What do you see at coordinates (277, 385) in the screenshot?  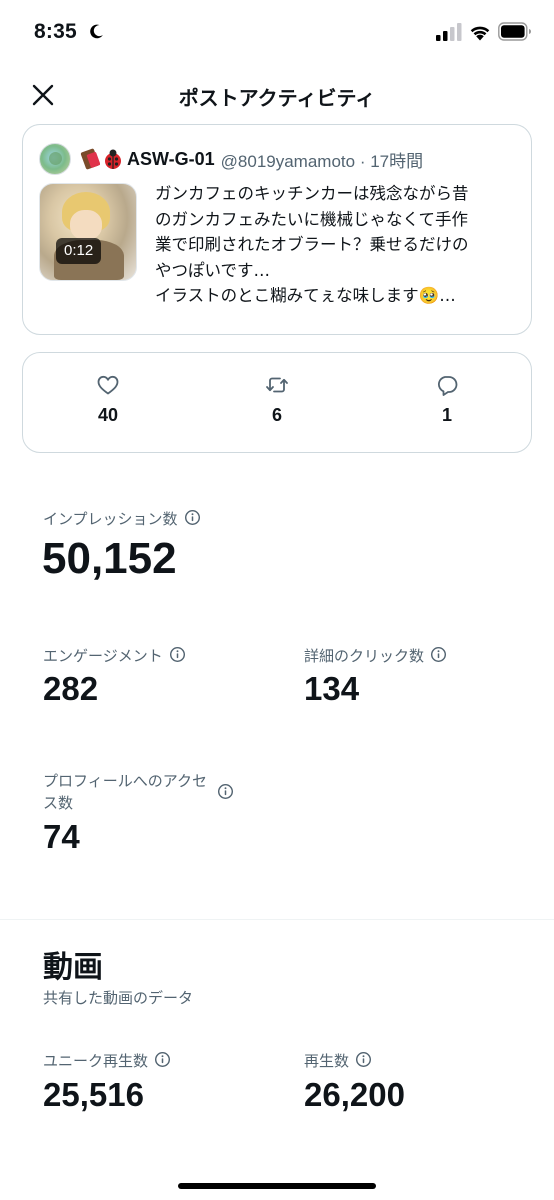 I see `repost-icon` at bounding box center [277, 385].